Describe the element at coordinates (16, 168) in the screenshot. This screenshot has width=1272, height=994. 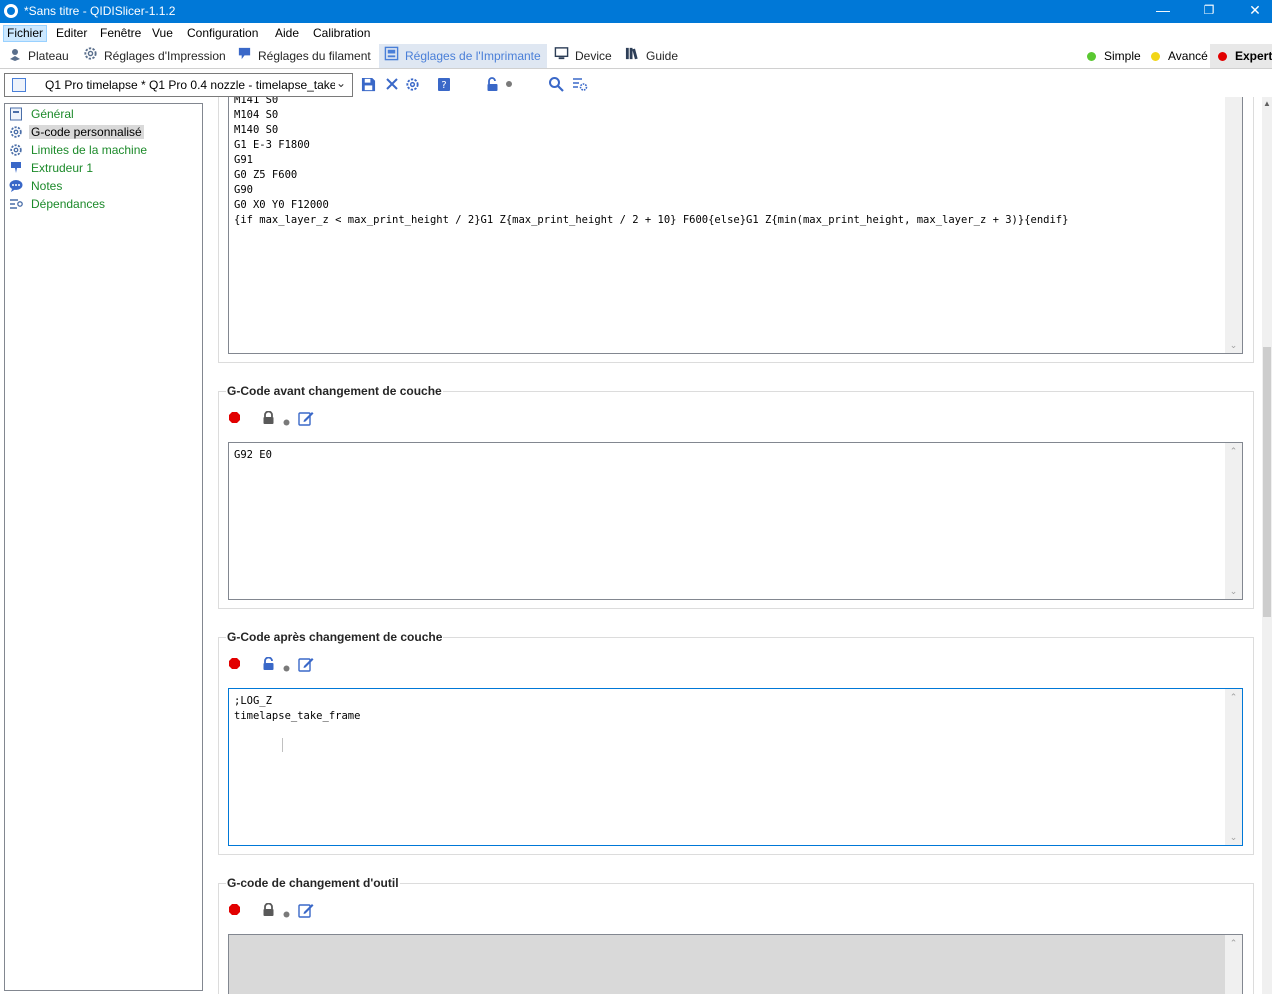
I see `extruder-icon` at that location.